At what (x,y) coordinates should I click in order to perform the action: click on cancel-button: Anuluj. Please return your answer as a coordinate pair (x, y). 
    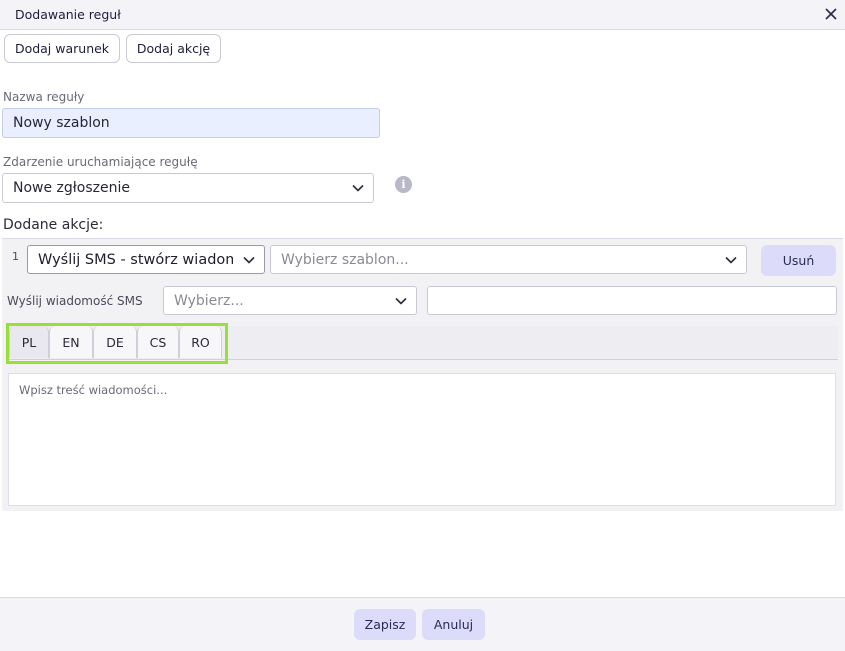
    Looking at the image, I should click on (453, 624).